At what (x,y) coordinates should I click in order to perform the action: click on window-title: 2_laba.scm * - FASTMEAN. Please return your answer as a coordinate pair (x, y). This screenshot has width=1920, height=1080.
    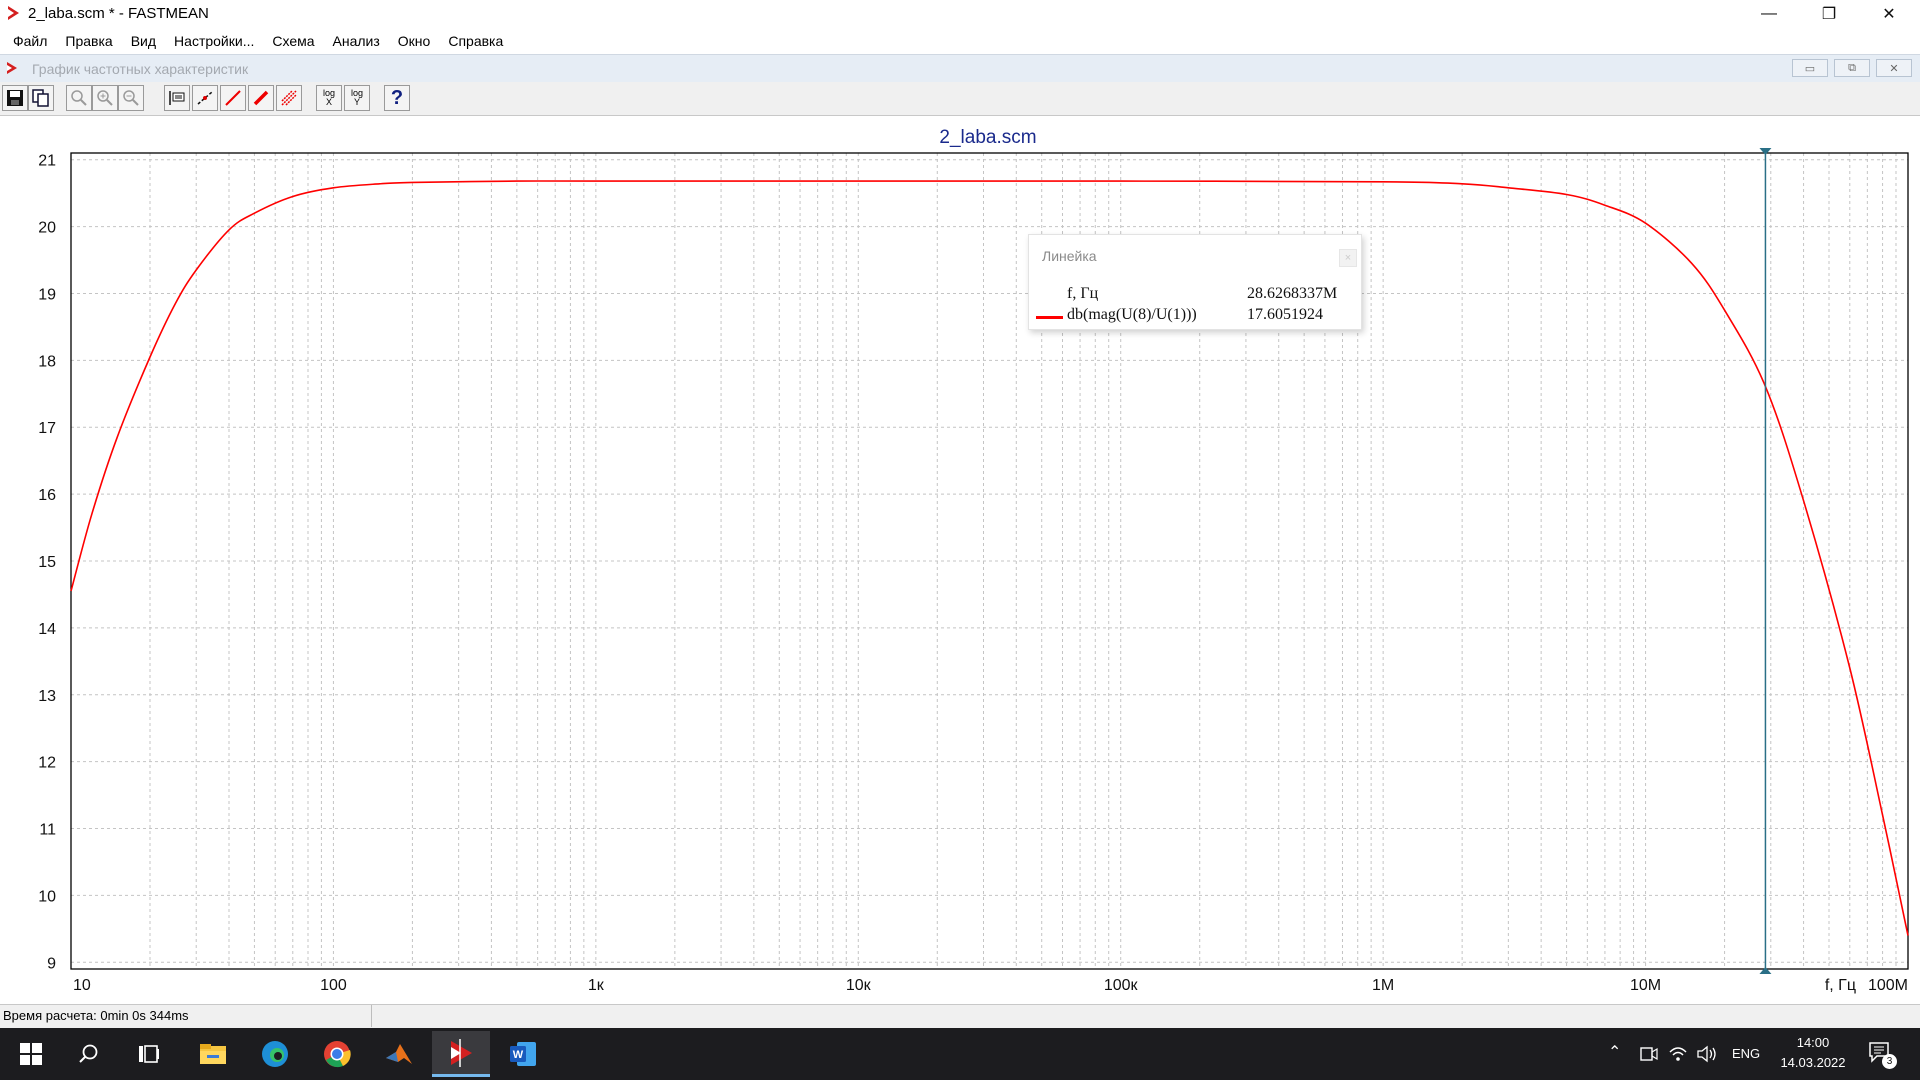
    Looking at the image, I should click on (118, 13).